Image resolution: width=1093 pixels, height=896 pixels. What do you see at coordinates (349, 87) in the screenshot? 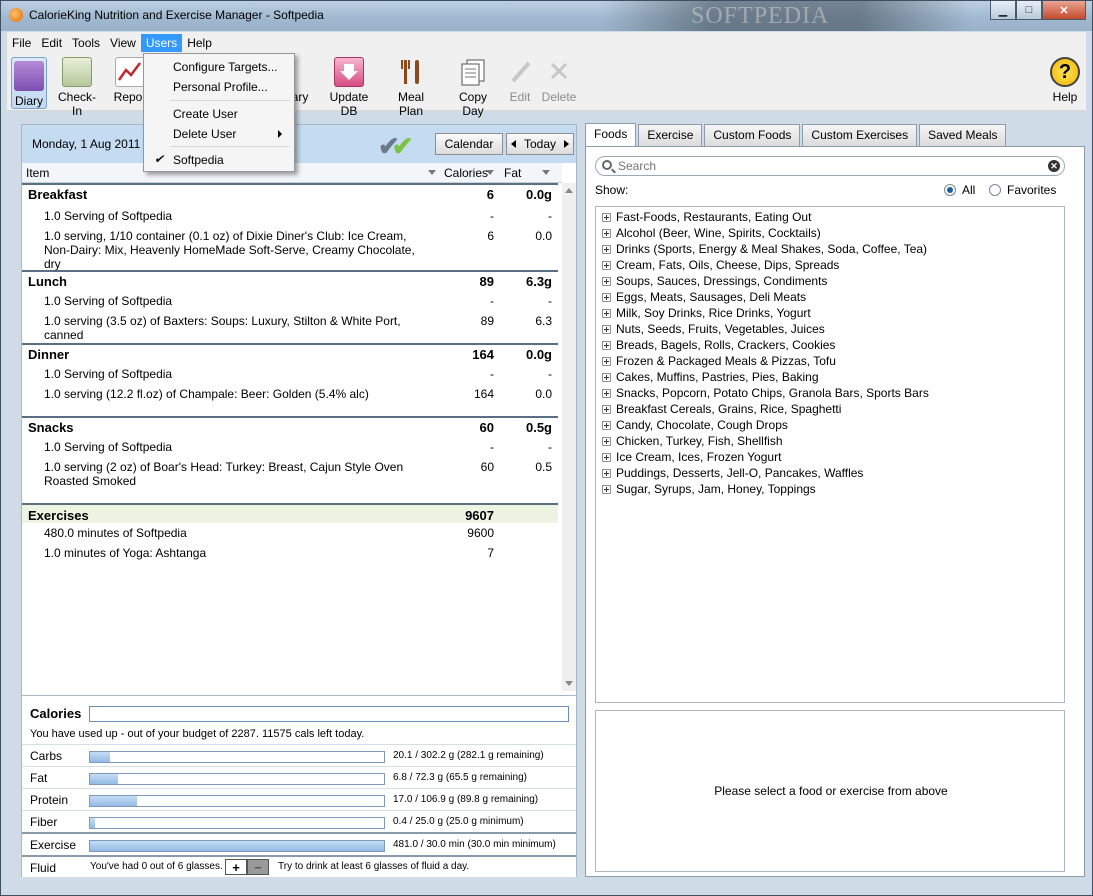
I see `update-db-button: Update DB` at bounding box center [349, 87].